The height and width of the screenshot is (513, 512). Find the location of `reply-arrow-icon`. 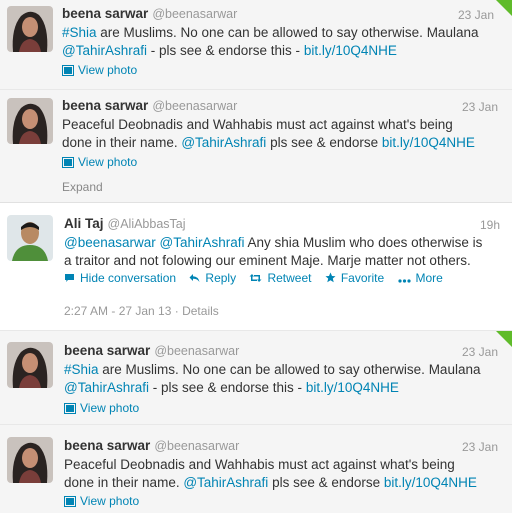

reply-arrow-icon is located at coordinates (194, 279).